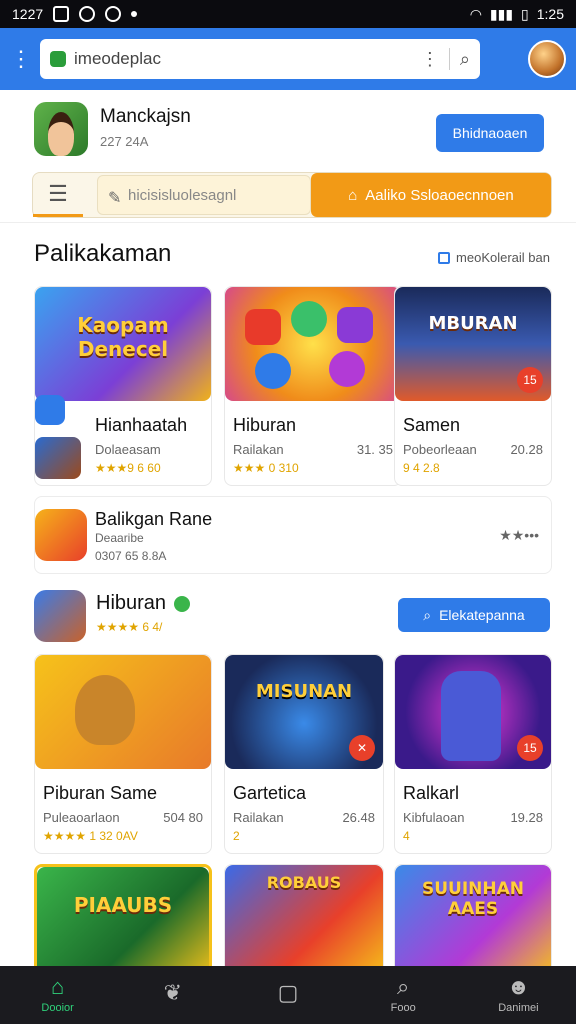  I want to click on app-title: Piburan Same, so click(100, 793).